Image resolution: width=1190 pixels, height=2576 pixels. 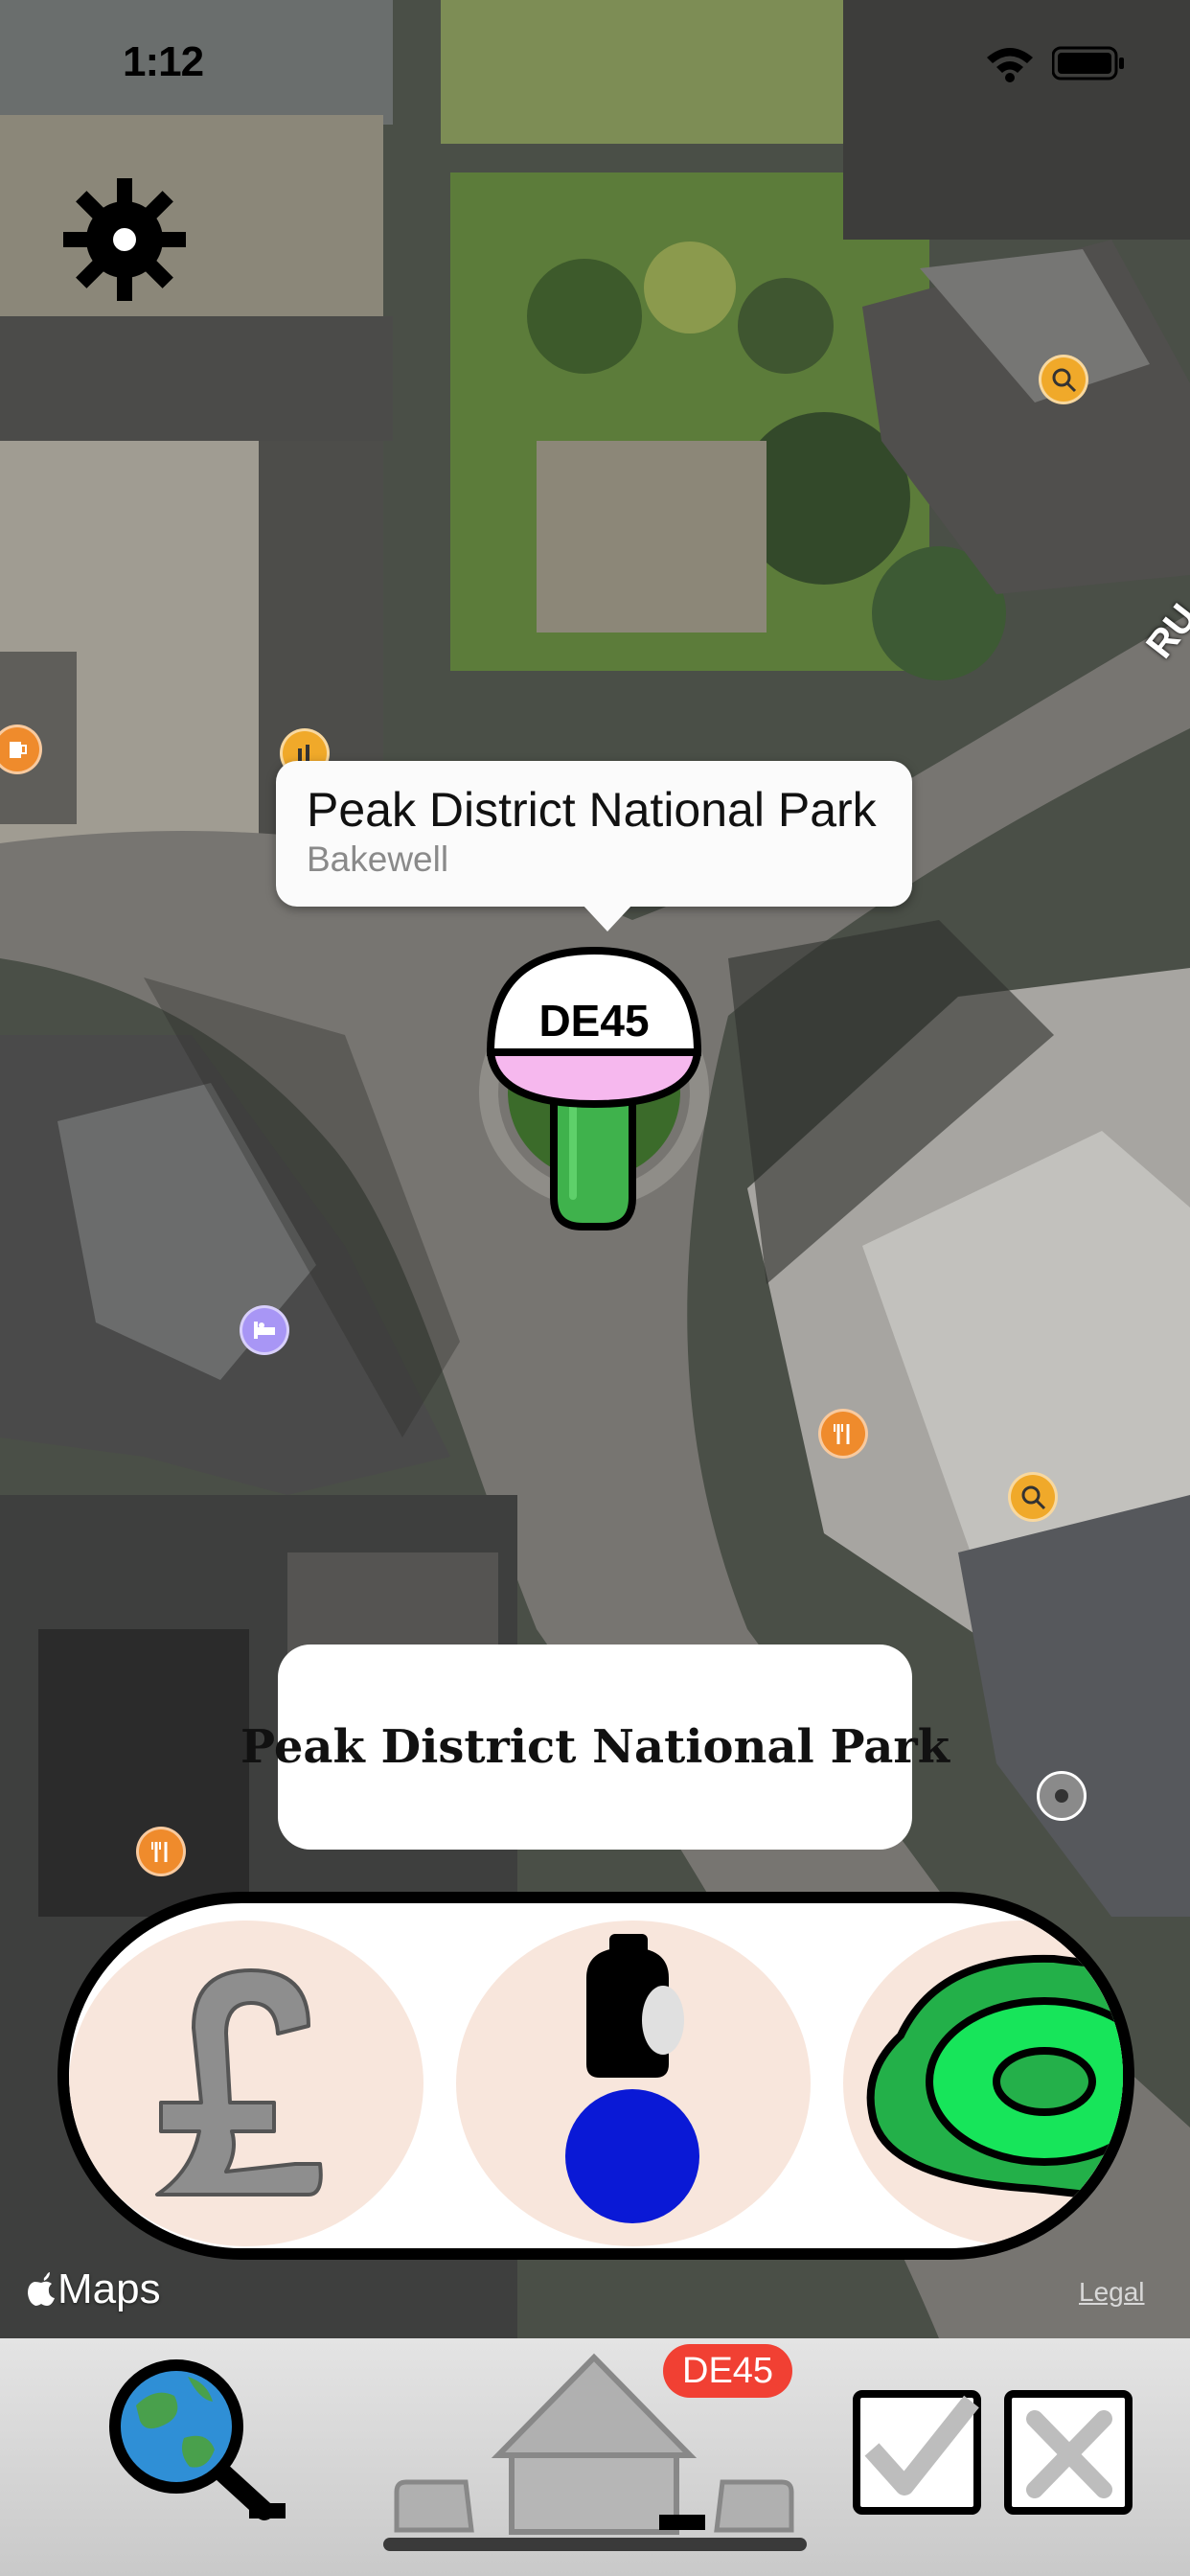 I want to click on toilet-button, so click(x=634, y=2083).